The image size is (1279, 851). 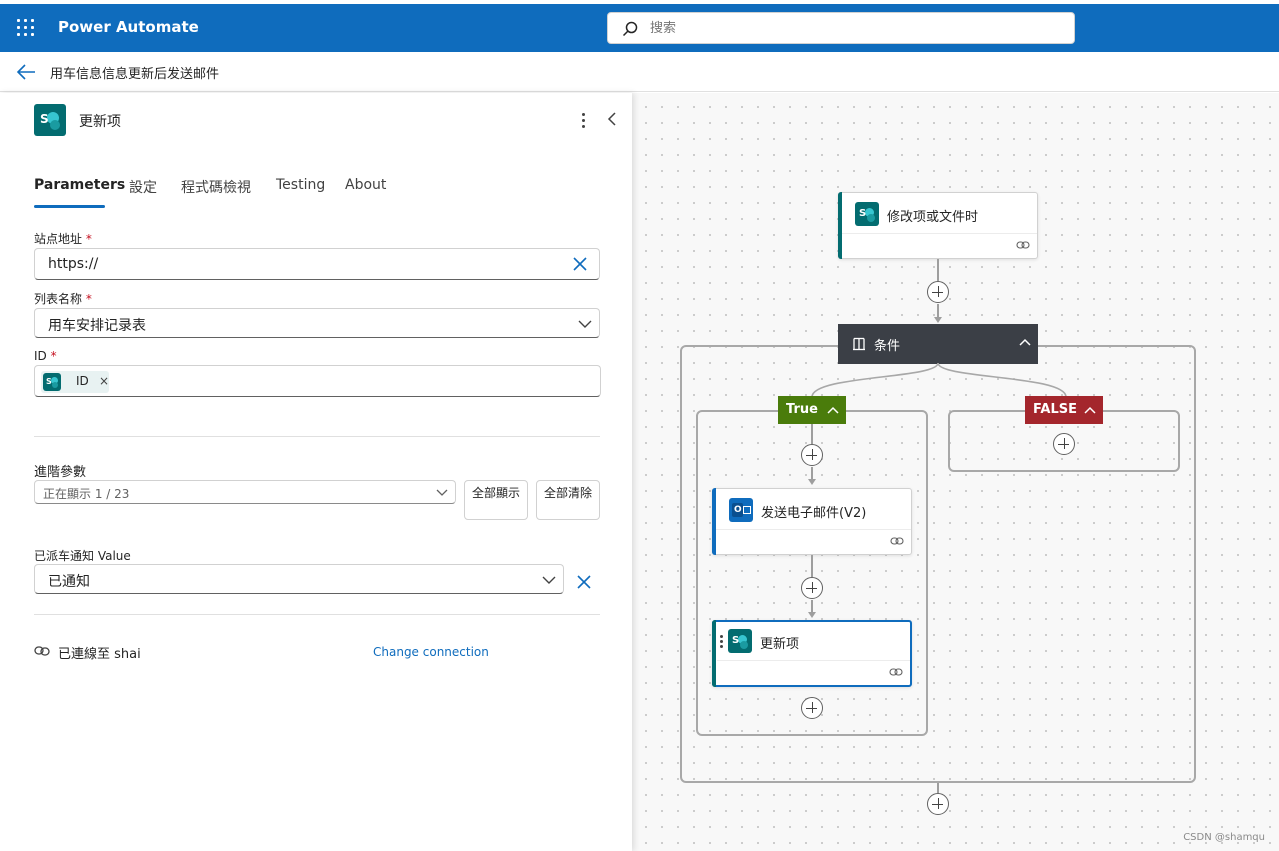 I want to click on search-box, so click(x=841, y=28).